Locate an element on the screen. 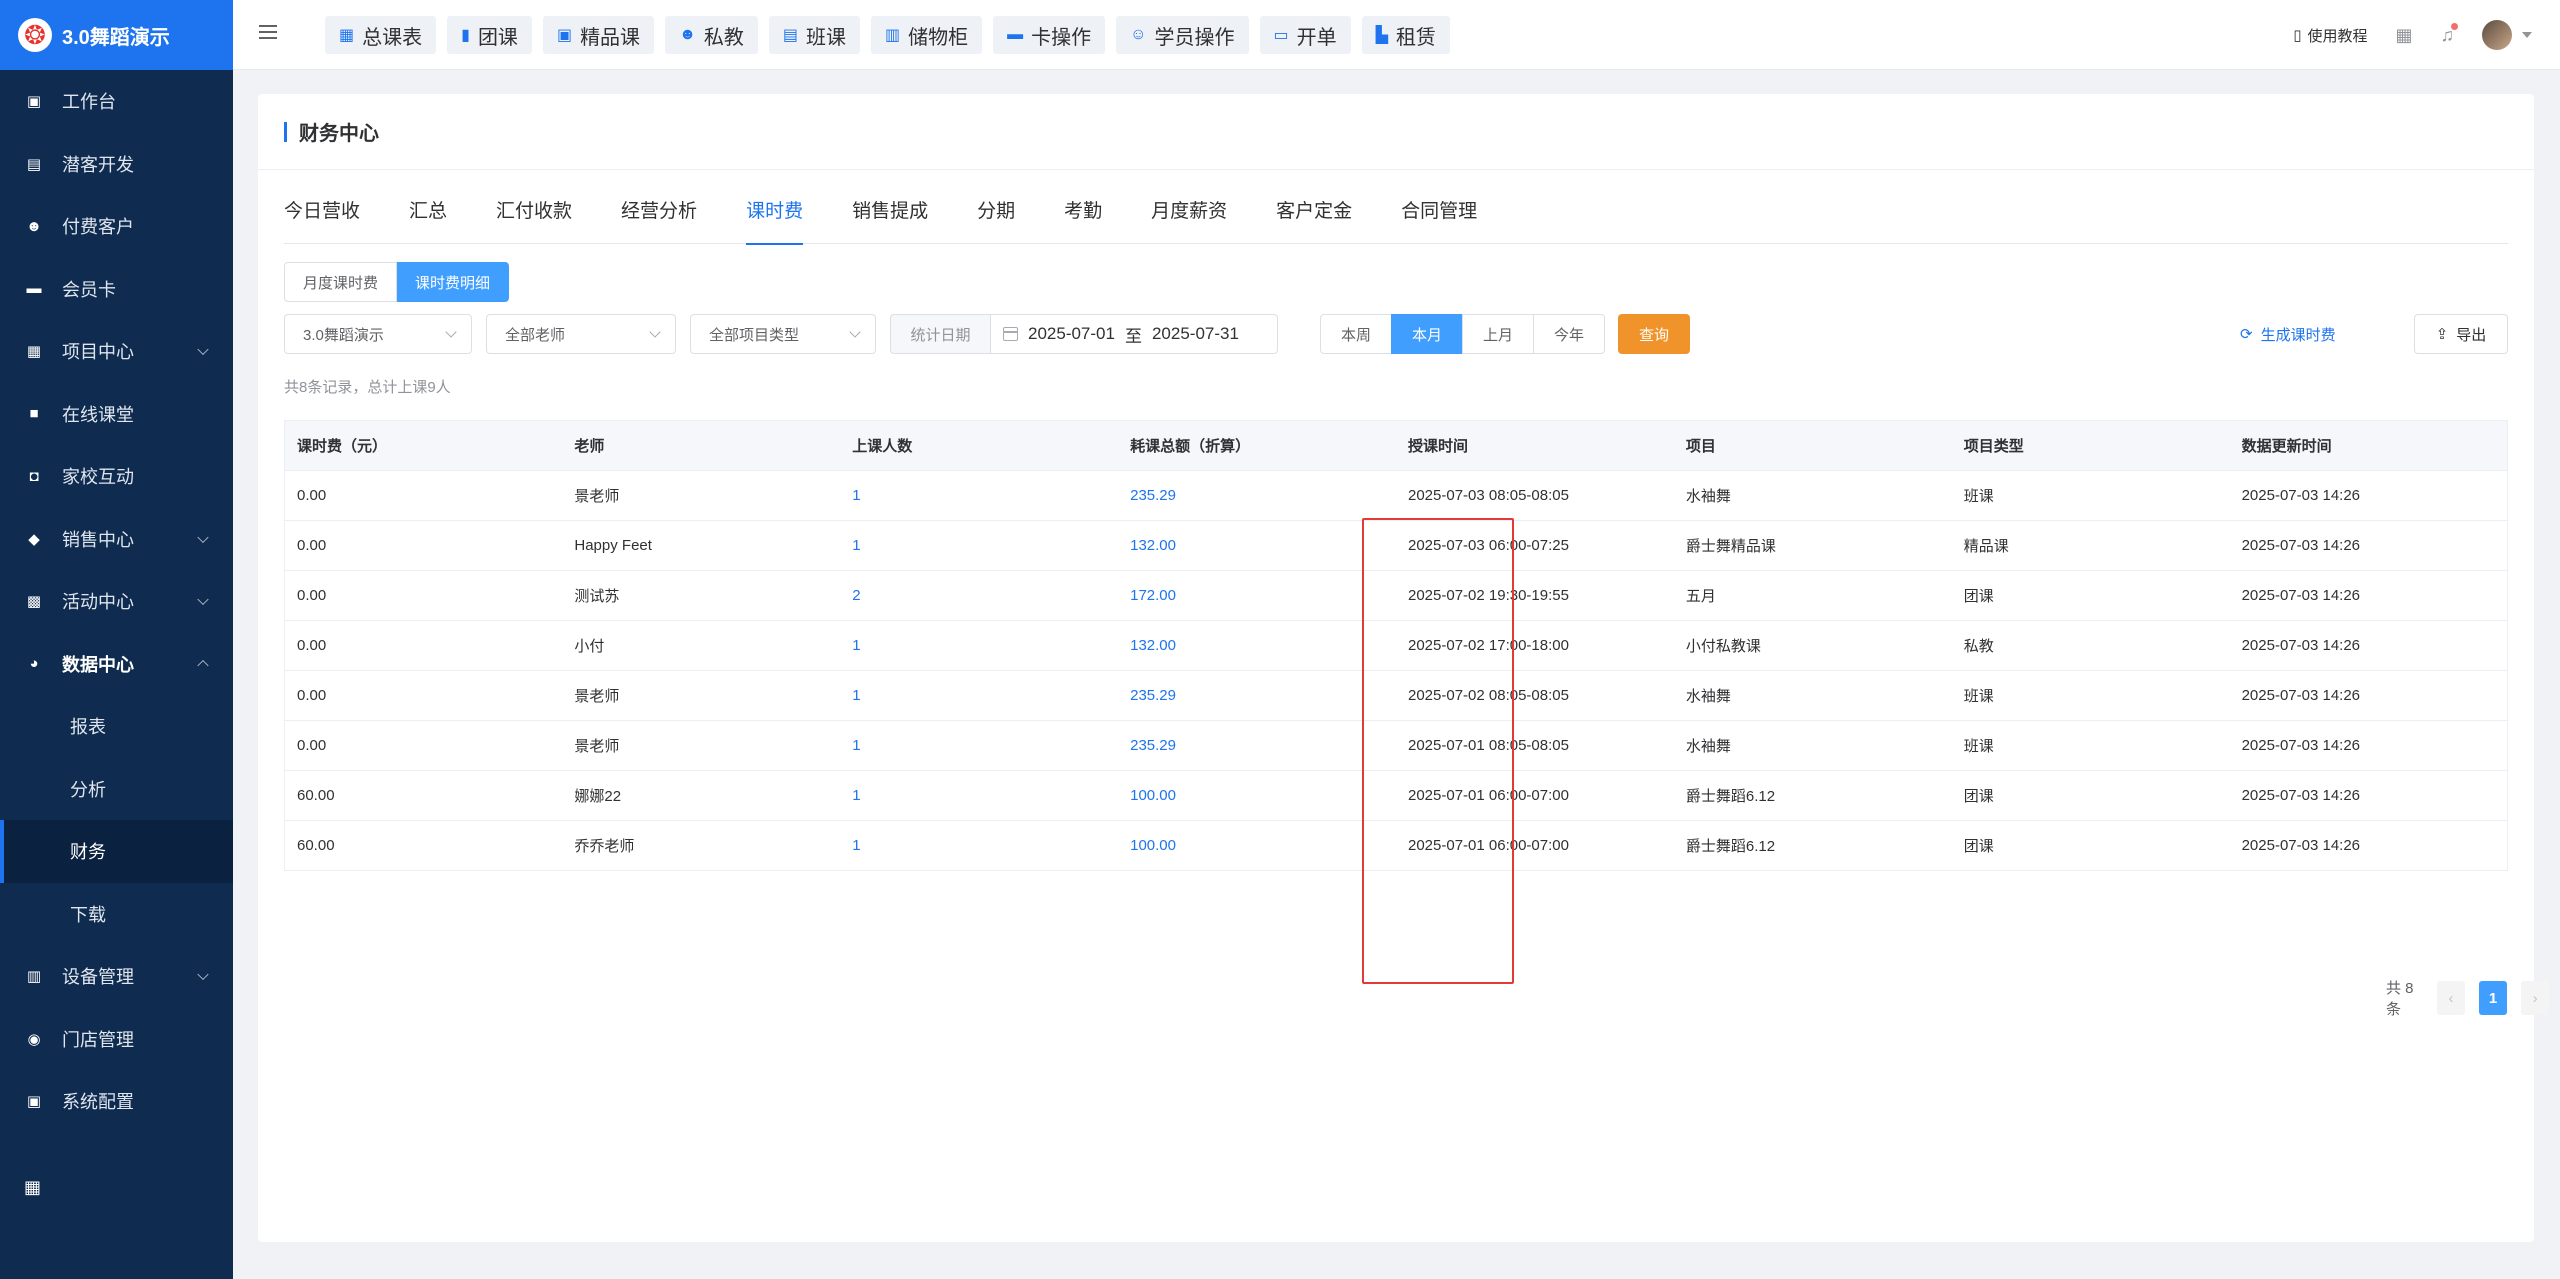 The height and width of the screenshot is (1279, 2560). tab-customer-deposit: 客户定金 is located at coordinates (1314, 219).